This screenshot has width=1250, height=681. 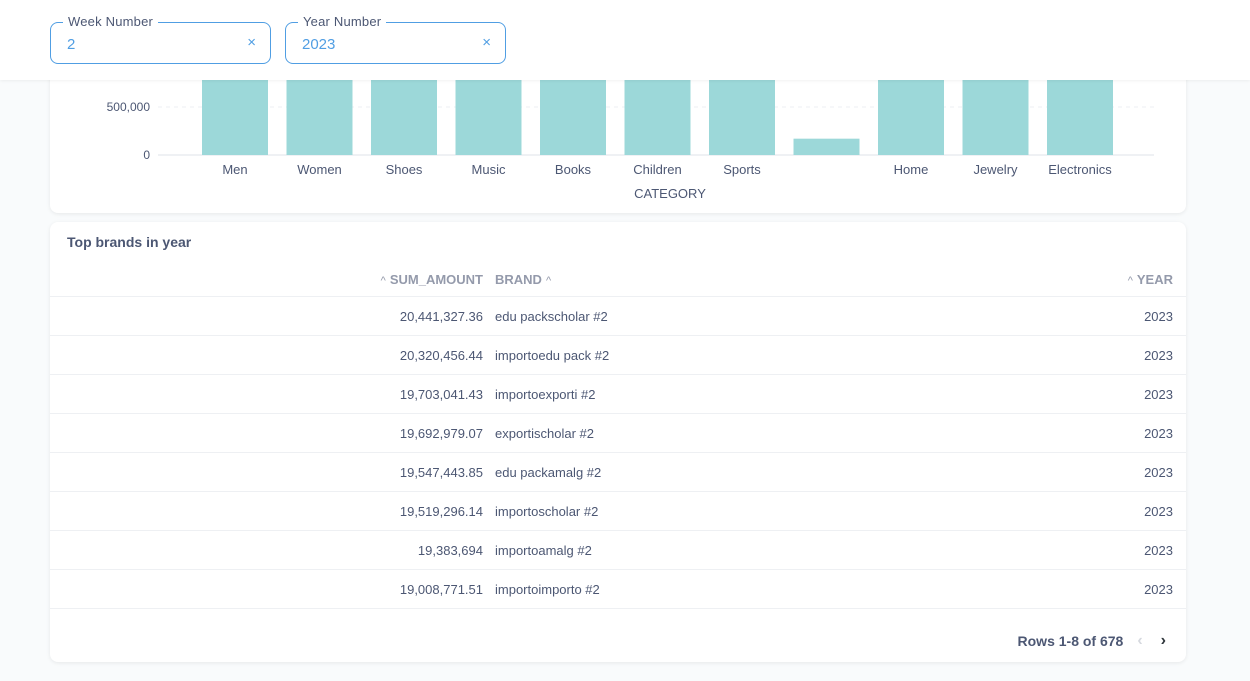 What do you see at coordinates (573, 169) in the screenshot?
I see `x-tick-label: Books` at bounding box center [573, 169].